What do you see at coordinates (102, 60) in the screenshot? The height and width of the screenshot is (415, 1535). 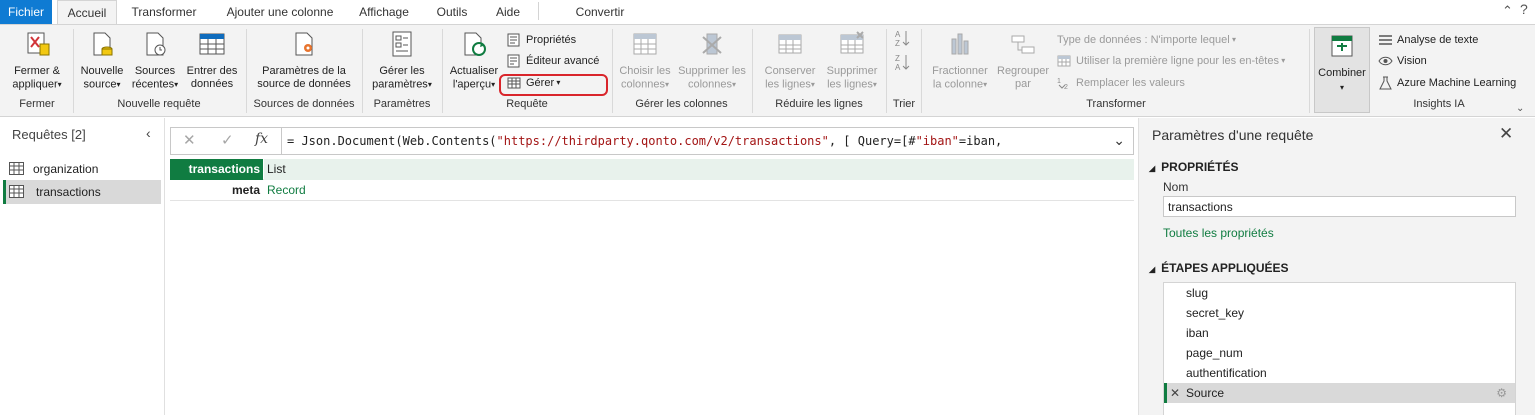 I see `new-source-button: Nouvelle source▾` at bounding box center [102, 60].